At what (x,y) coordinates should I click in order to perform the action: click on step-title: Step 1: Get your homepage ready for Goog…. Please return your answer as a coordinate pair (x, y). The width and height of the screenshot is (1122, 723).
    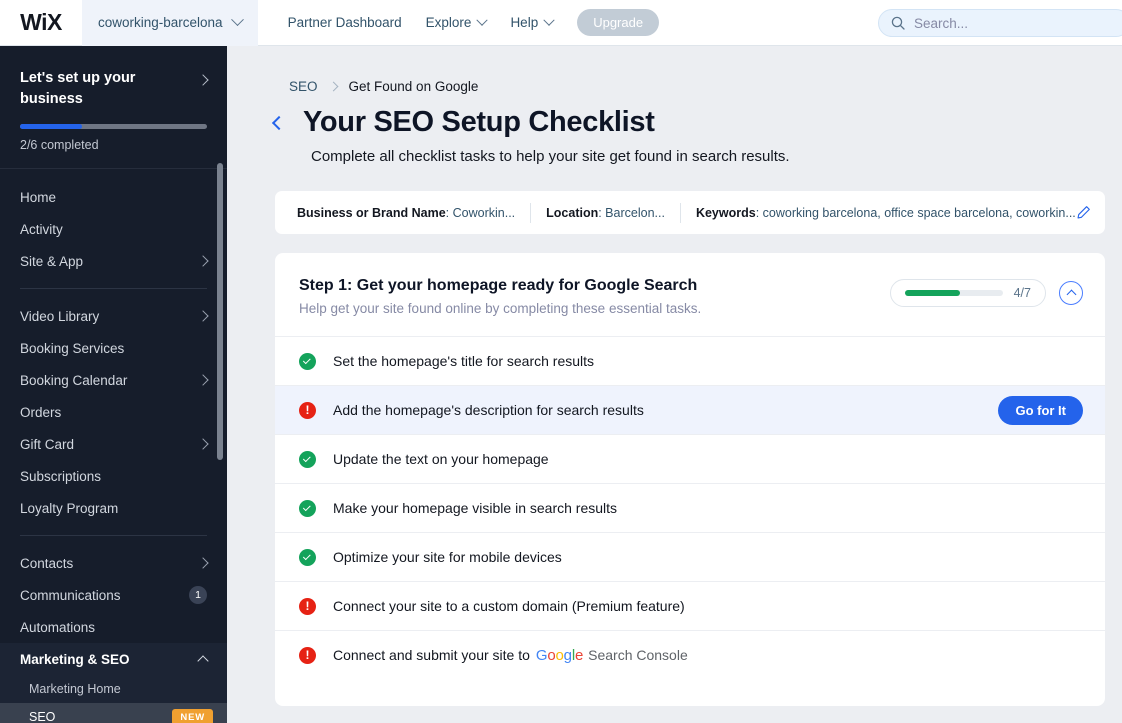
    Looking at the image, I should click on (498, 285).